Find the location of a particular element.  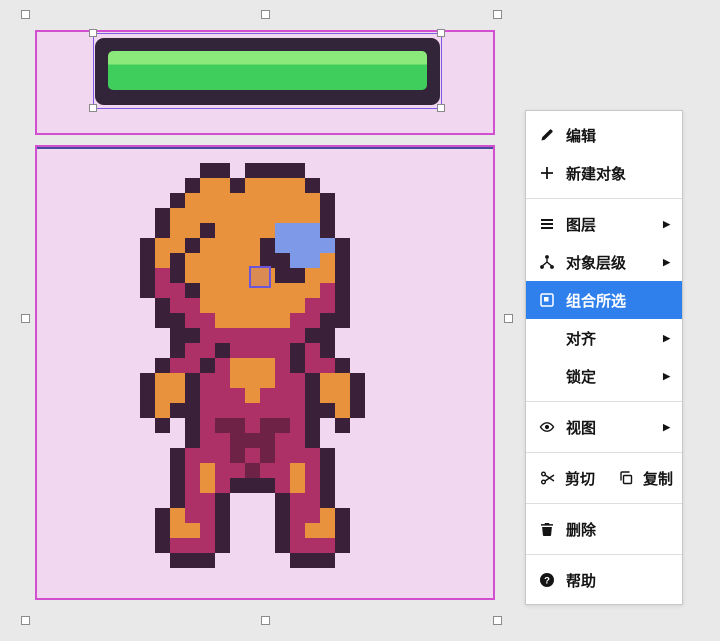

menu-item-group-selection: 组合所选 is located at coordinates (604, 300).